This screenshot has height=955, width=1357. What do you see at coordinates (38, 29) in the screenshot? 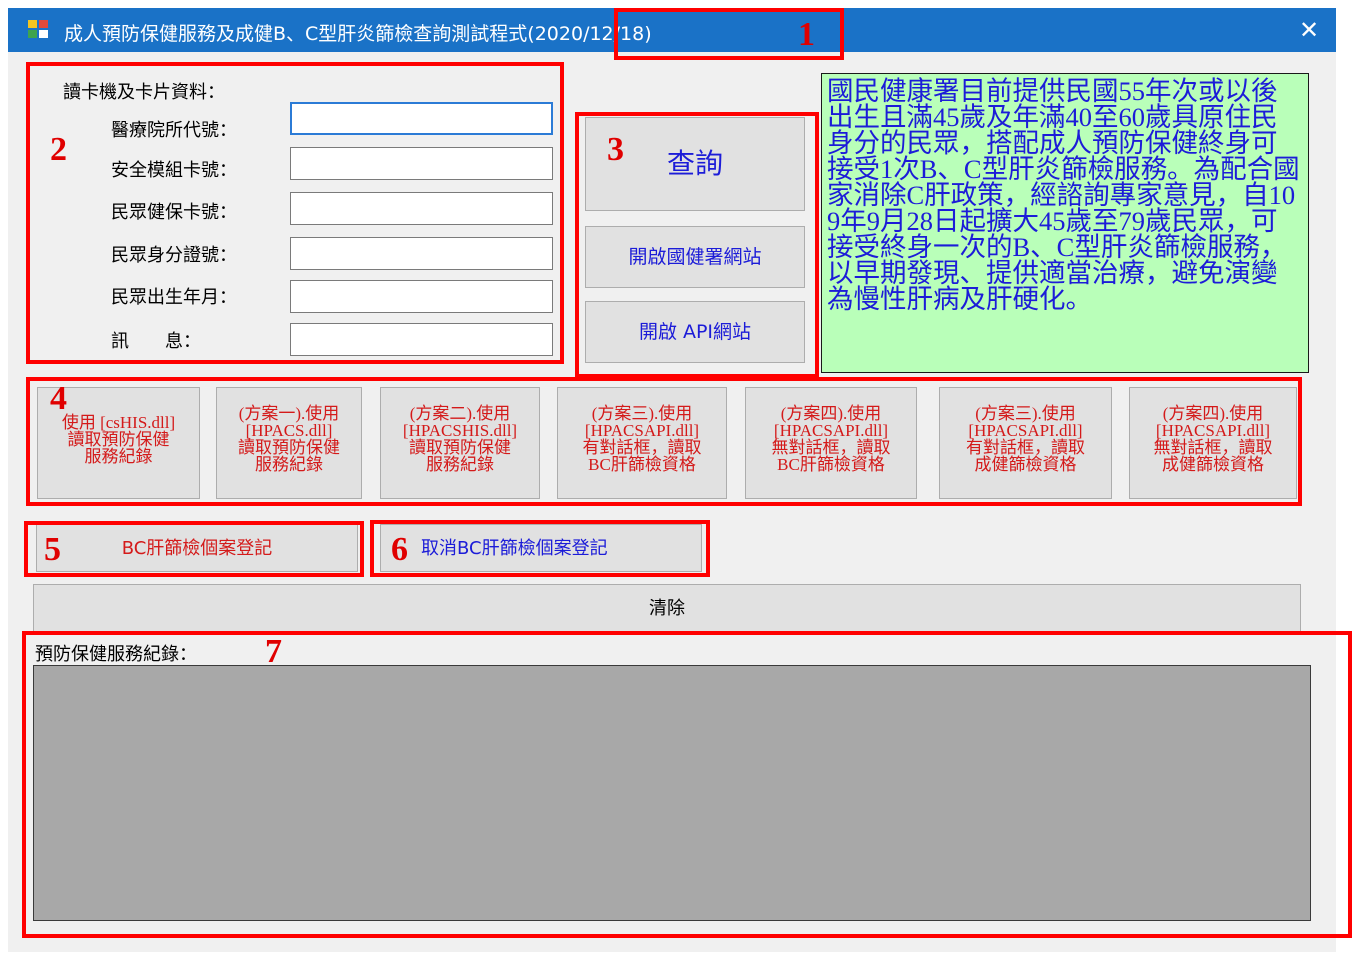
I see `app-icon` at bounding box center [38, 29].